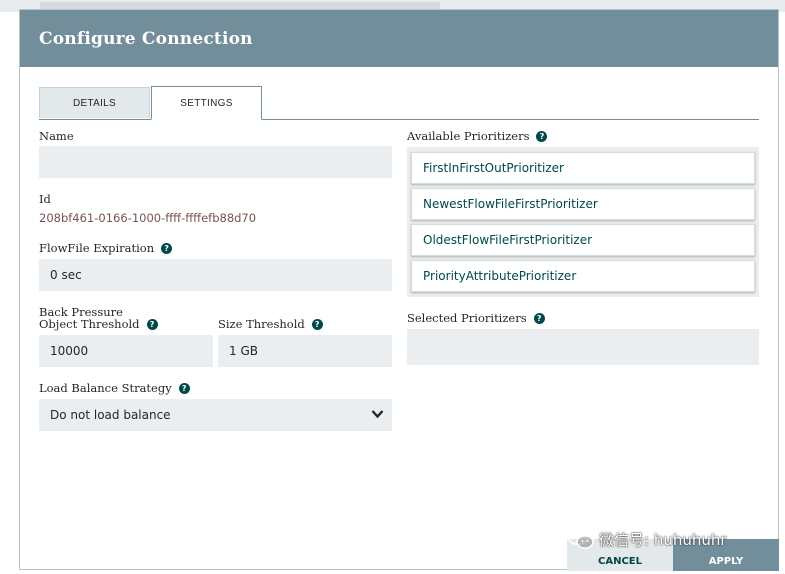  Describe the element at coordinates (377, 414) in the screenshot. I see `chevron-down-icon` at that location.